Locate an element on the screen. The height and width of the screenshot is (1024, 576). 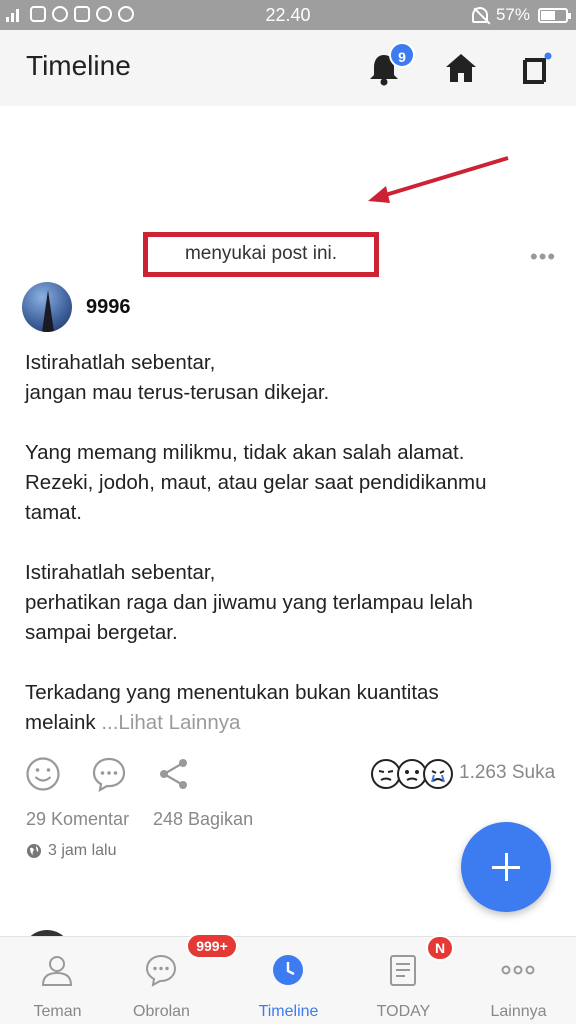
post-line-text: melaink is located at coordinates (60, 722).